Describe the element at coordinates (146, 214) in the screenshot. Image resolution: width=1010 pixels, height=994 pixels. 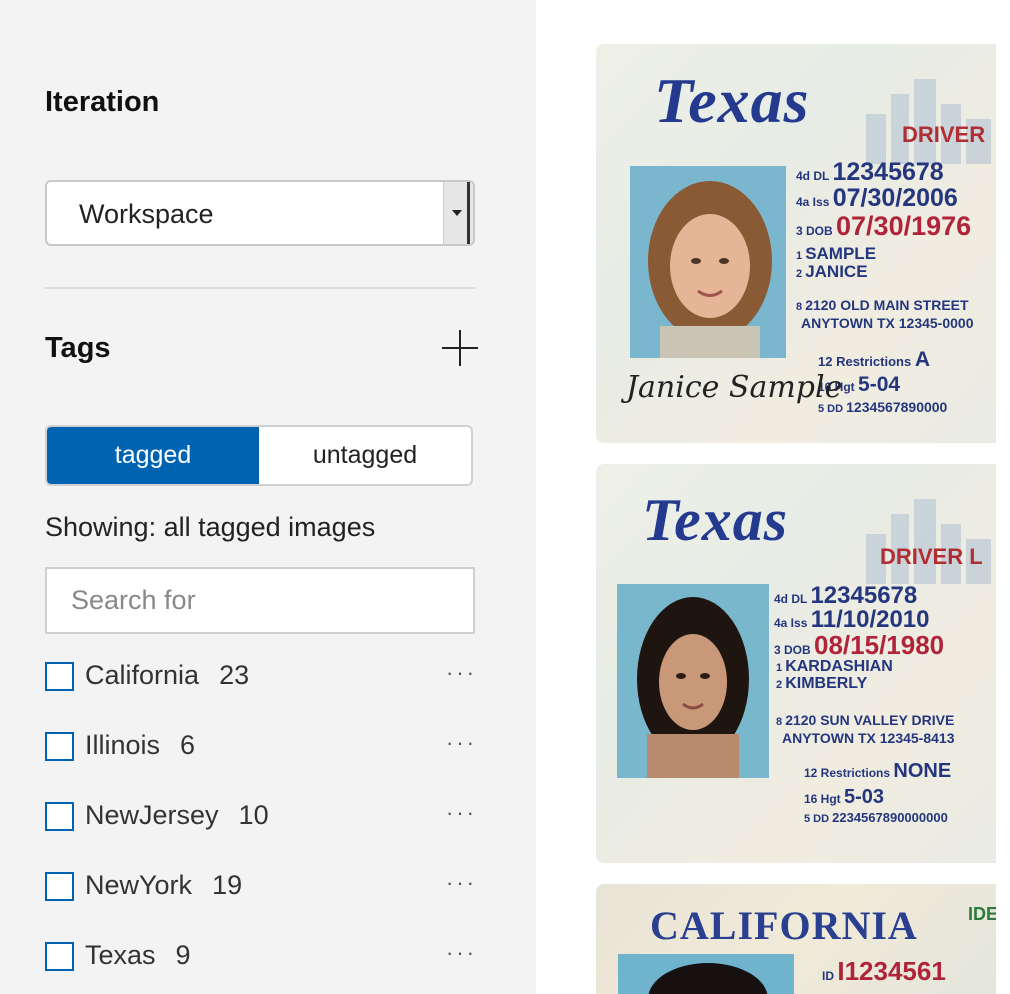
I see `iteration-selected-value: Workspace` at that location.